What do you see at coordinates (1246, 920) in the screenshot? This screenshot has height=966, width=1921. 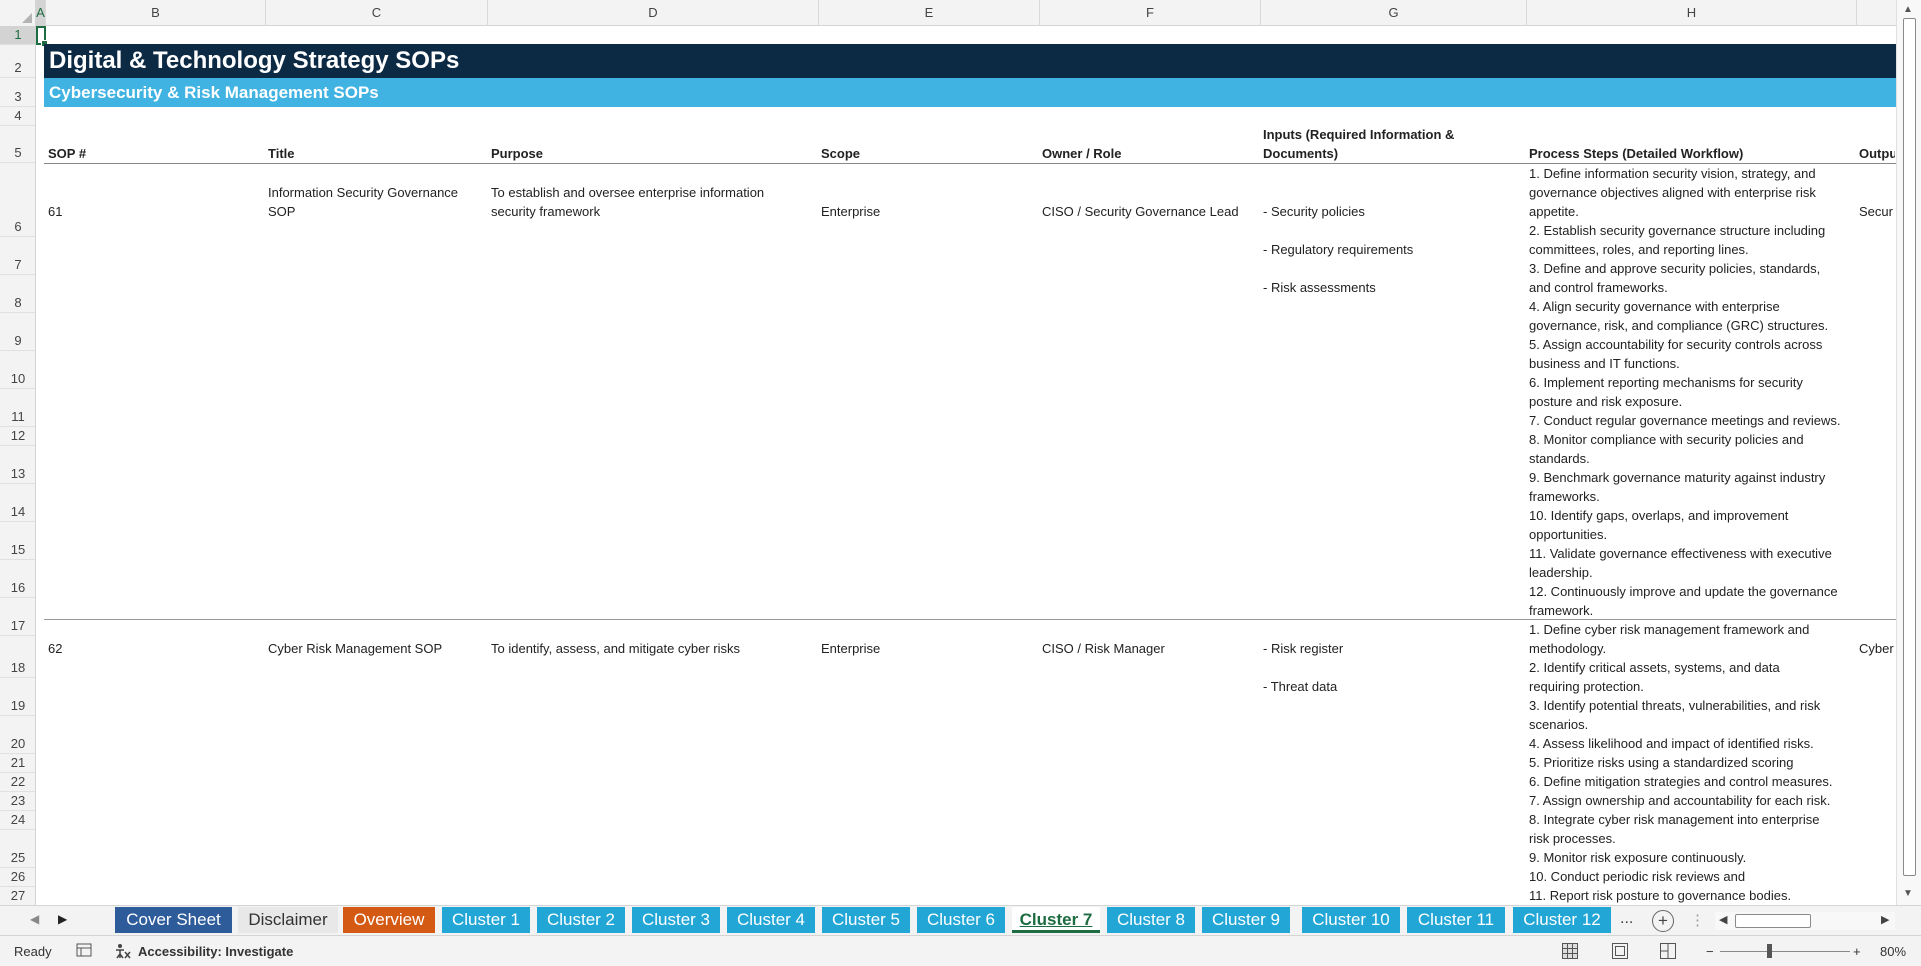 I see `sheet-tab-cluster-9: Cluster 9` at bounding box center [1246, 920].